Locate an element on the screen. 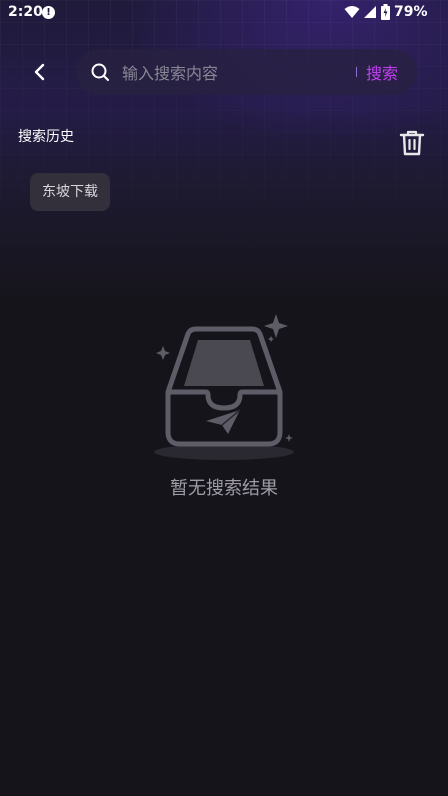 This screenshot has height=796, width=448. empty-state-message: 暂无搜索结果 is located at coordinates (224, 488).